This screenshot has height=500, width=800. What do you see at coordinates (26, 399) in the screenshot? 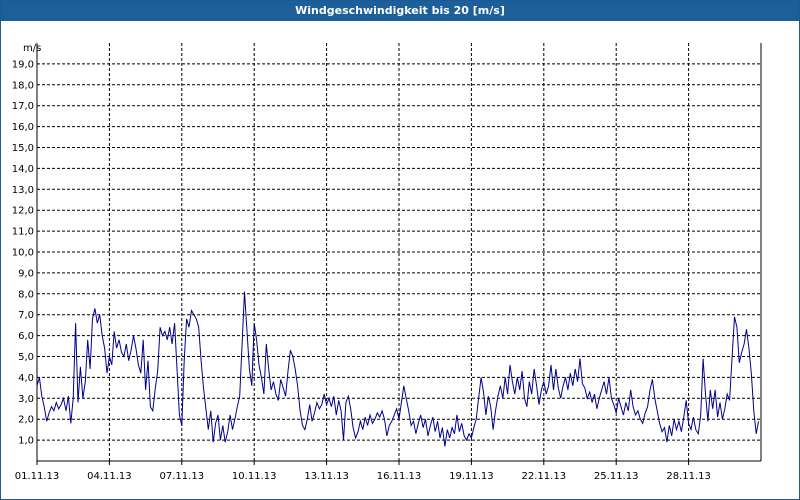
I see `y-tick-label: 3,0` at bounding box center [26, 399].